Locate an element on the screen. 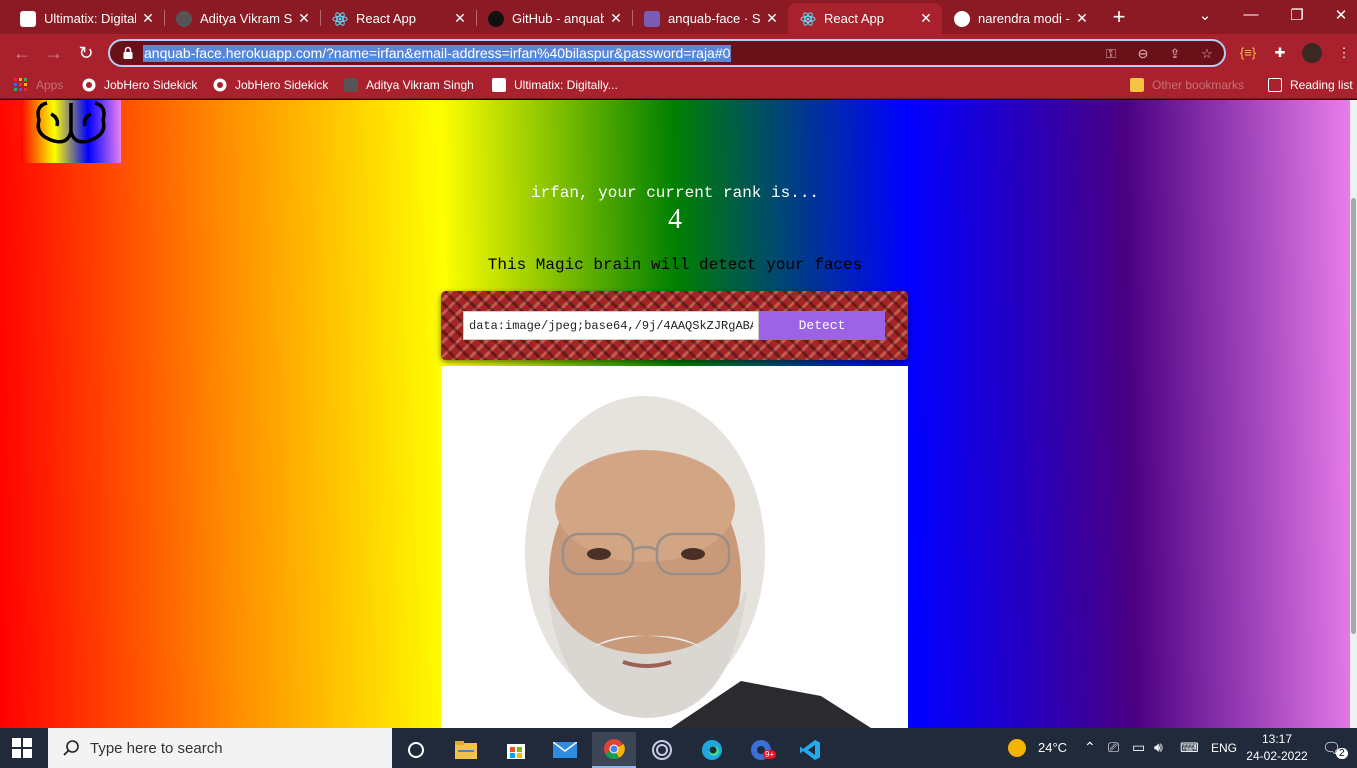  close-window-icon: ✕ is located at coordinates (1341, 15).